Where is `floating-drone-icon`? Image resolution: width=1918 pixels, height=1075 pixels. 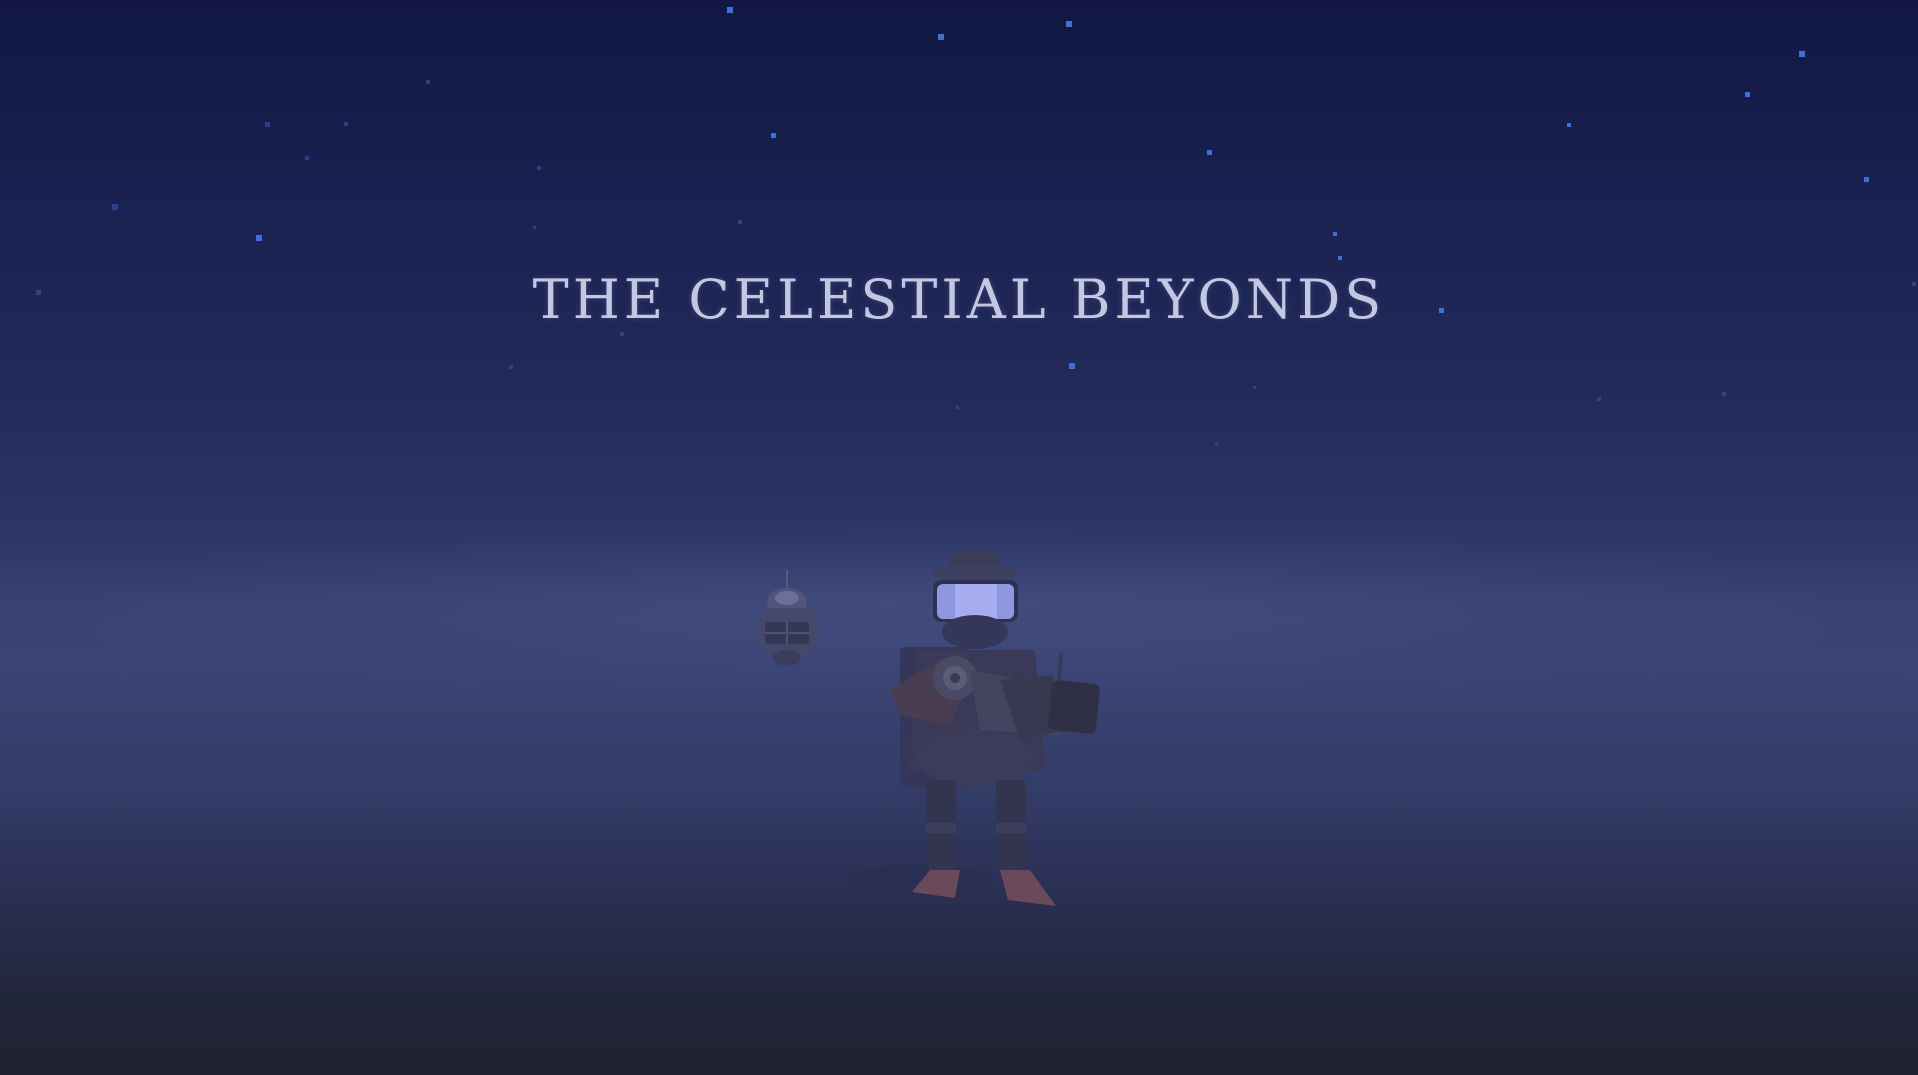
floating-drone-icon is located at coordinates (785, 627).